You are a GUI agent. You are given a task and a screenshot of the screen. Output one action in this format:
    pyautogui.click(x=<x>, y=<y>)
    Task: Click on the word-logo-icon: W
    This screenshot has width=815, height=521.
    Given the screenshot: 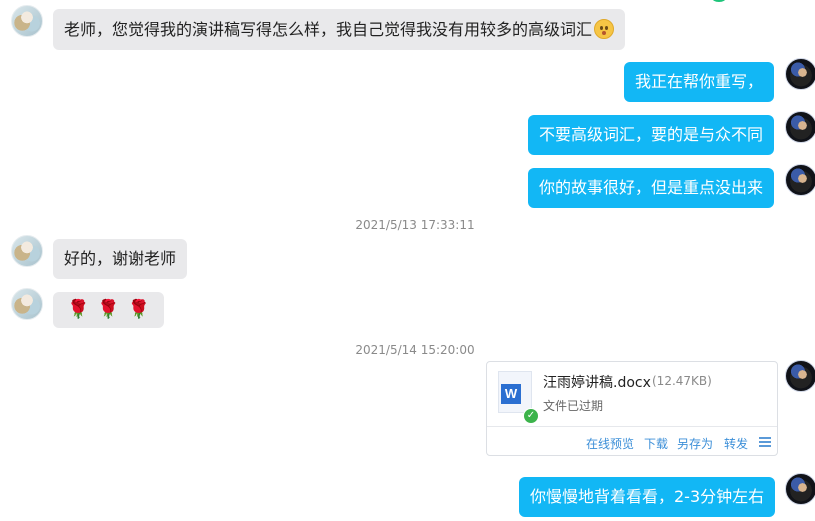 What is the action you would take?
    pyautogui.click(x=511, y=394)
    